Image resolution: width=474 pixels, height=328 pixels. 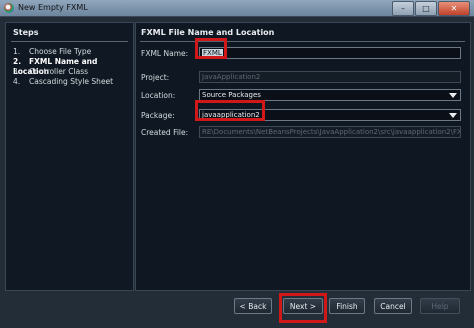 What do you see at coordinates (347, 306) in the screenshot?
I see `finish-button: Finish` at bounding box center [347, 306].